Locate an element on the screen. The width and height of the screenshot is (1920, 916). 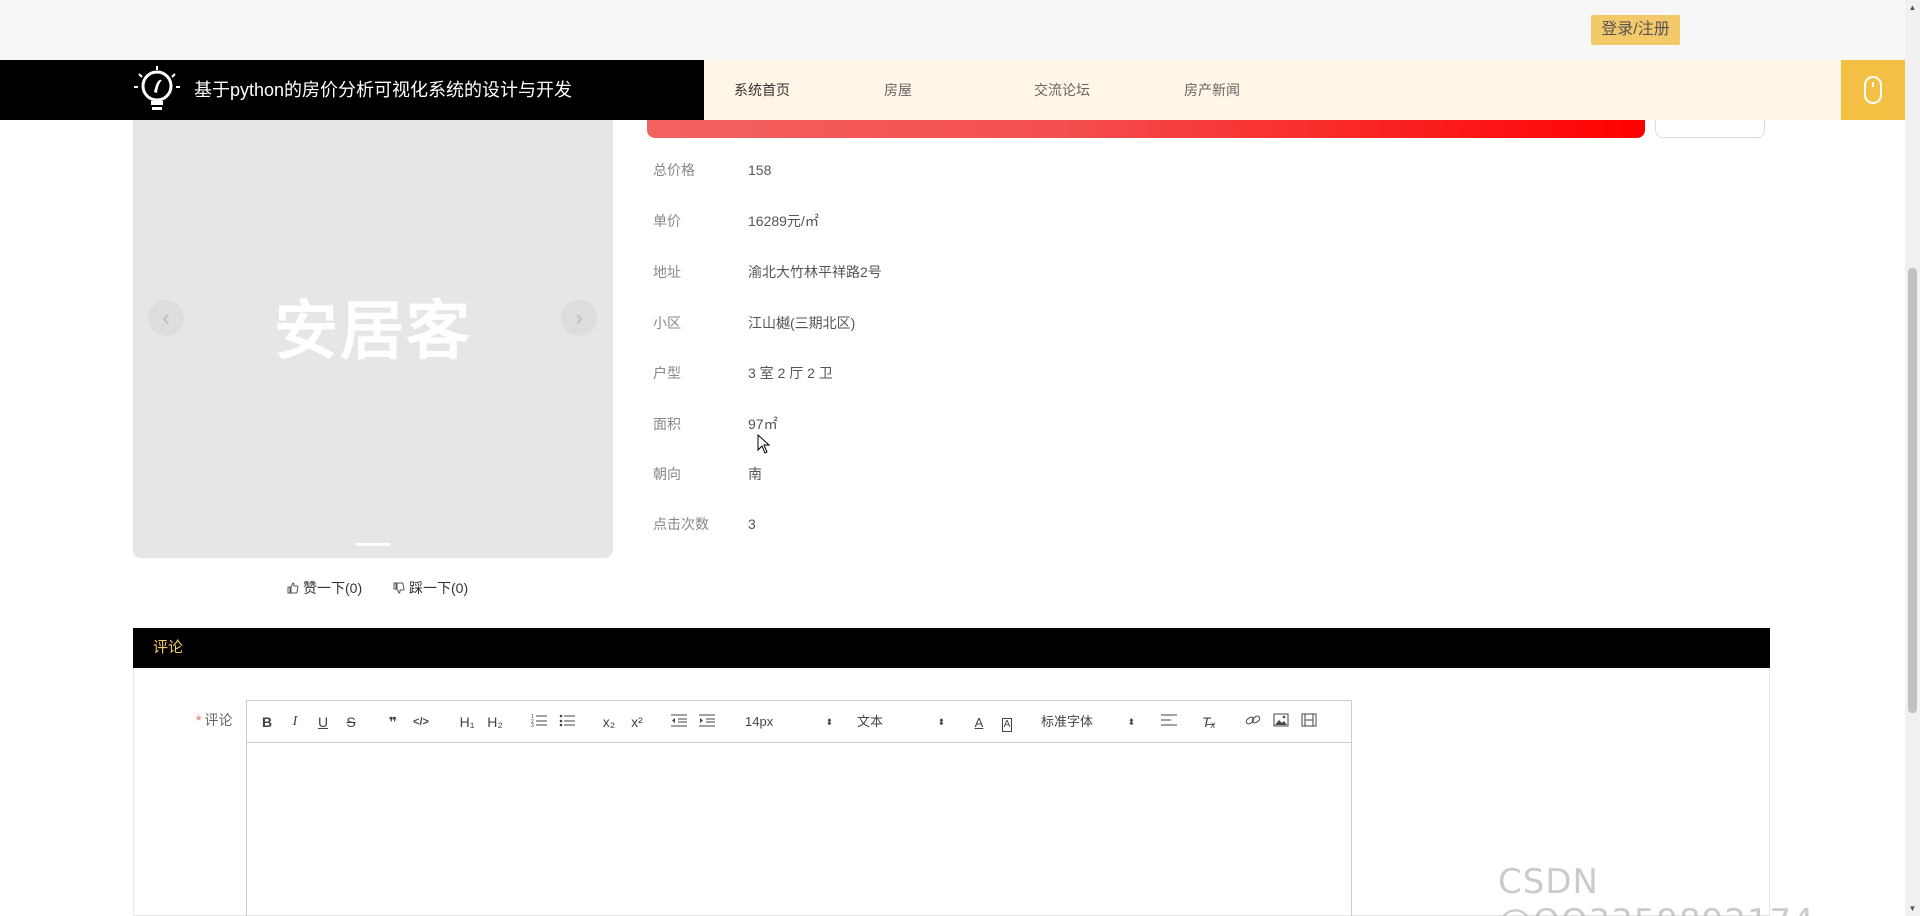
mouse-icon is located at coordinates (1873, 90).